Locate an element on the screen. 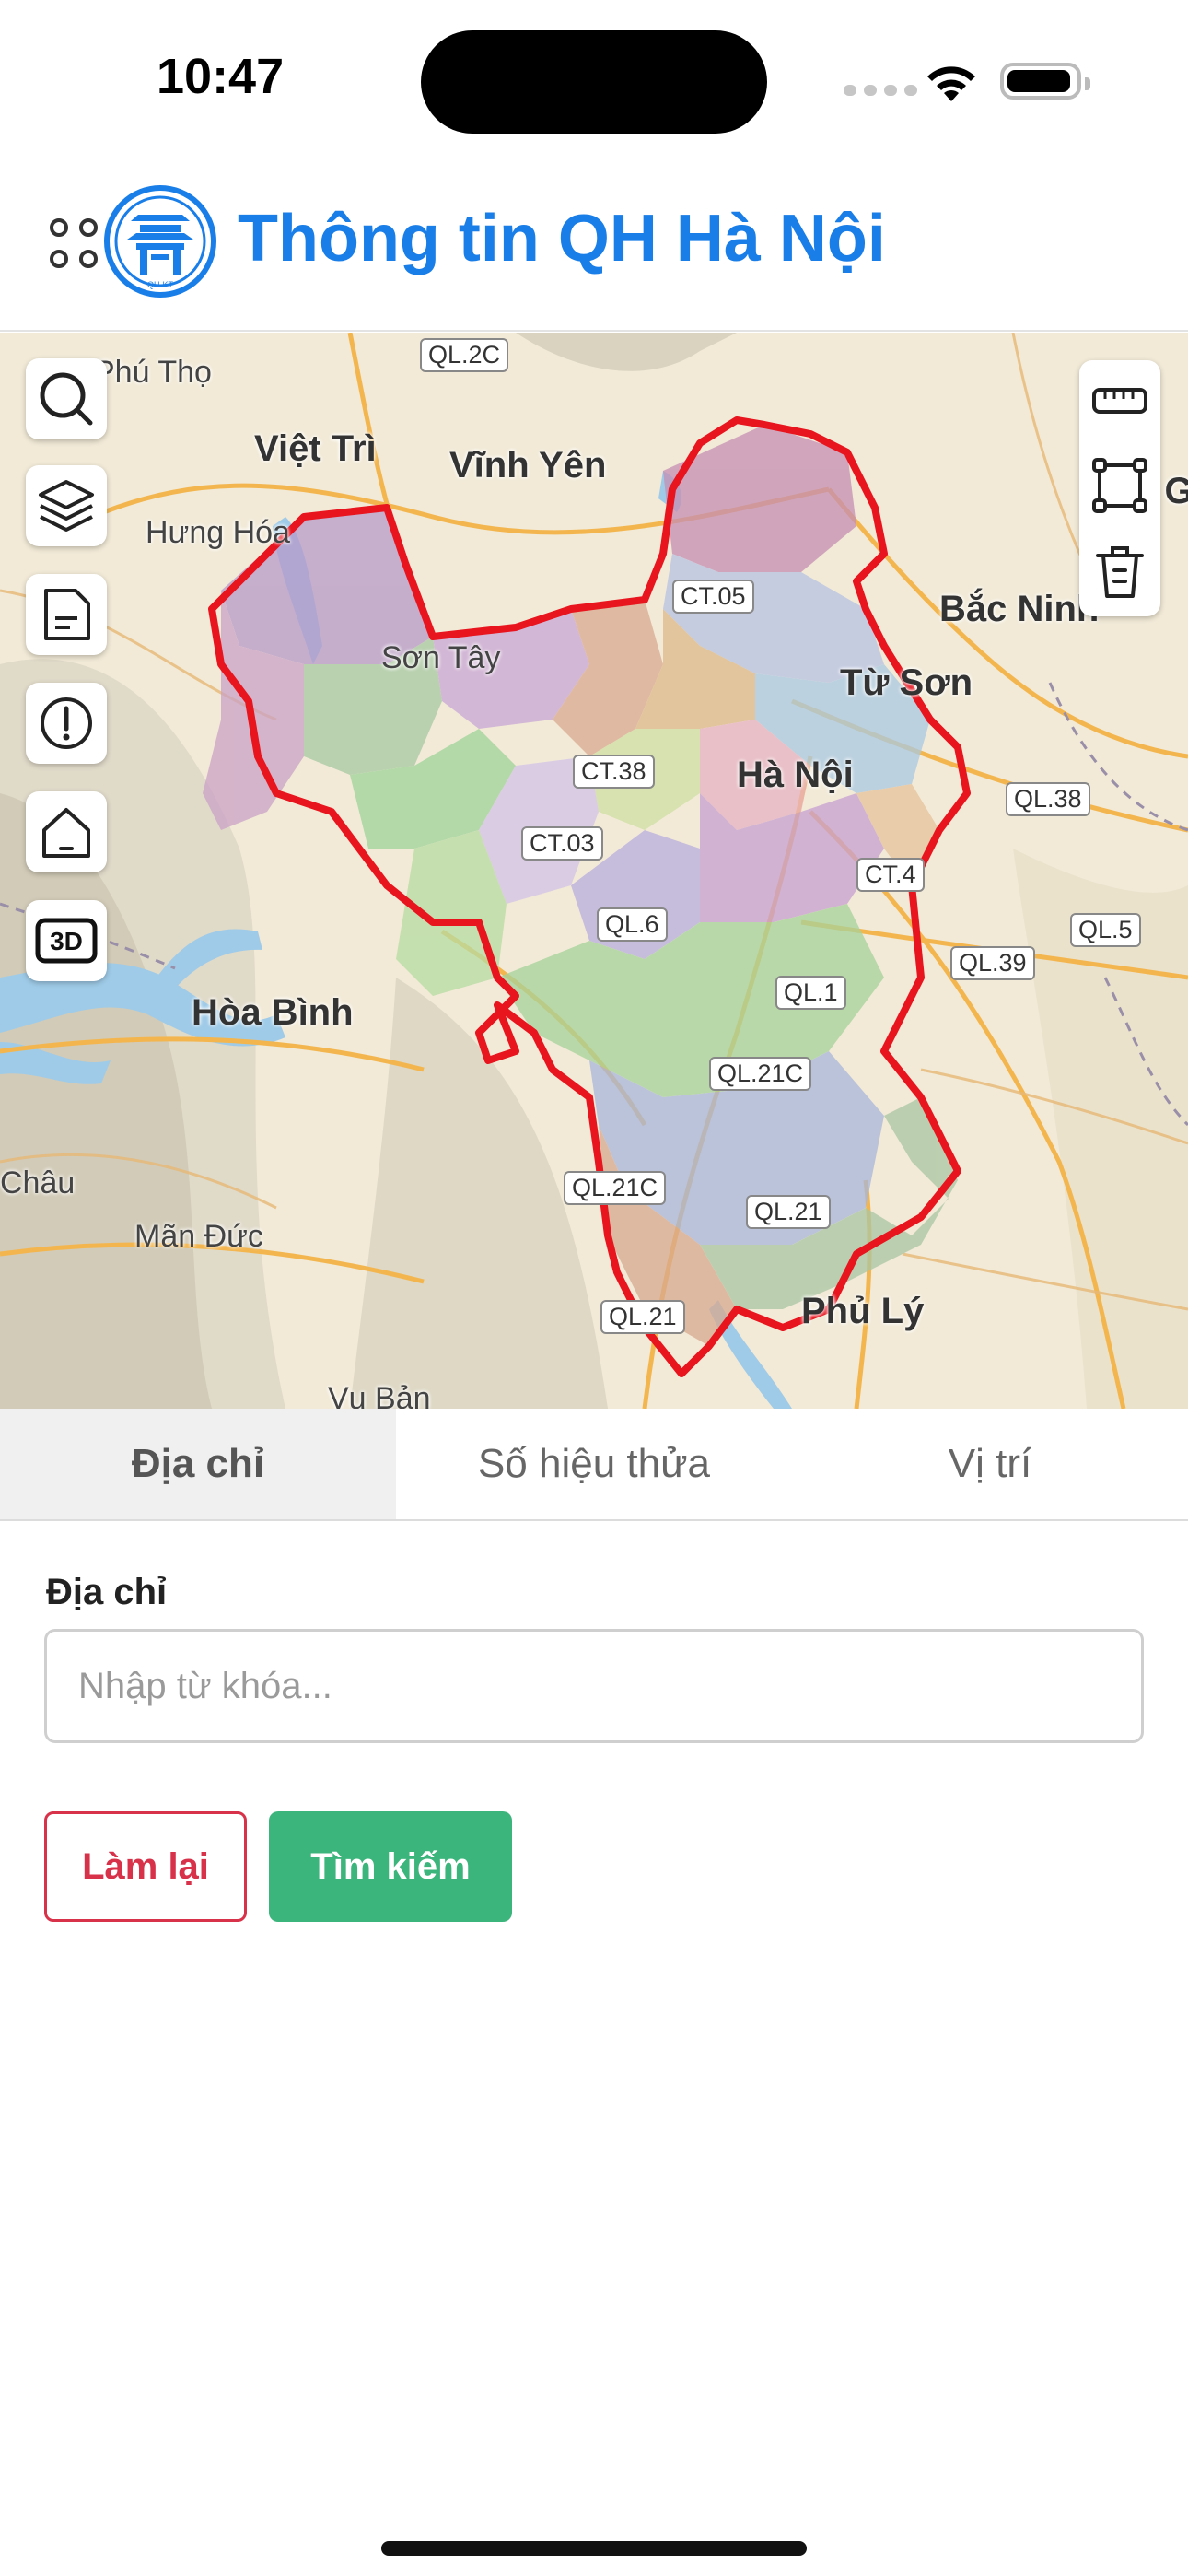 The height and width of the screenshot is (2576, 1188). place-son-tay: Sơn Tây is located at coordinates (441, 657).